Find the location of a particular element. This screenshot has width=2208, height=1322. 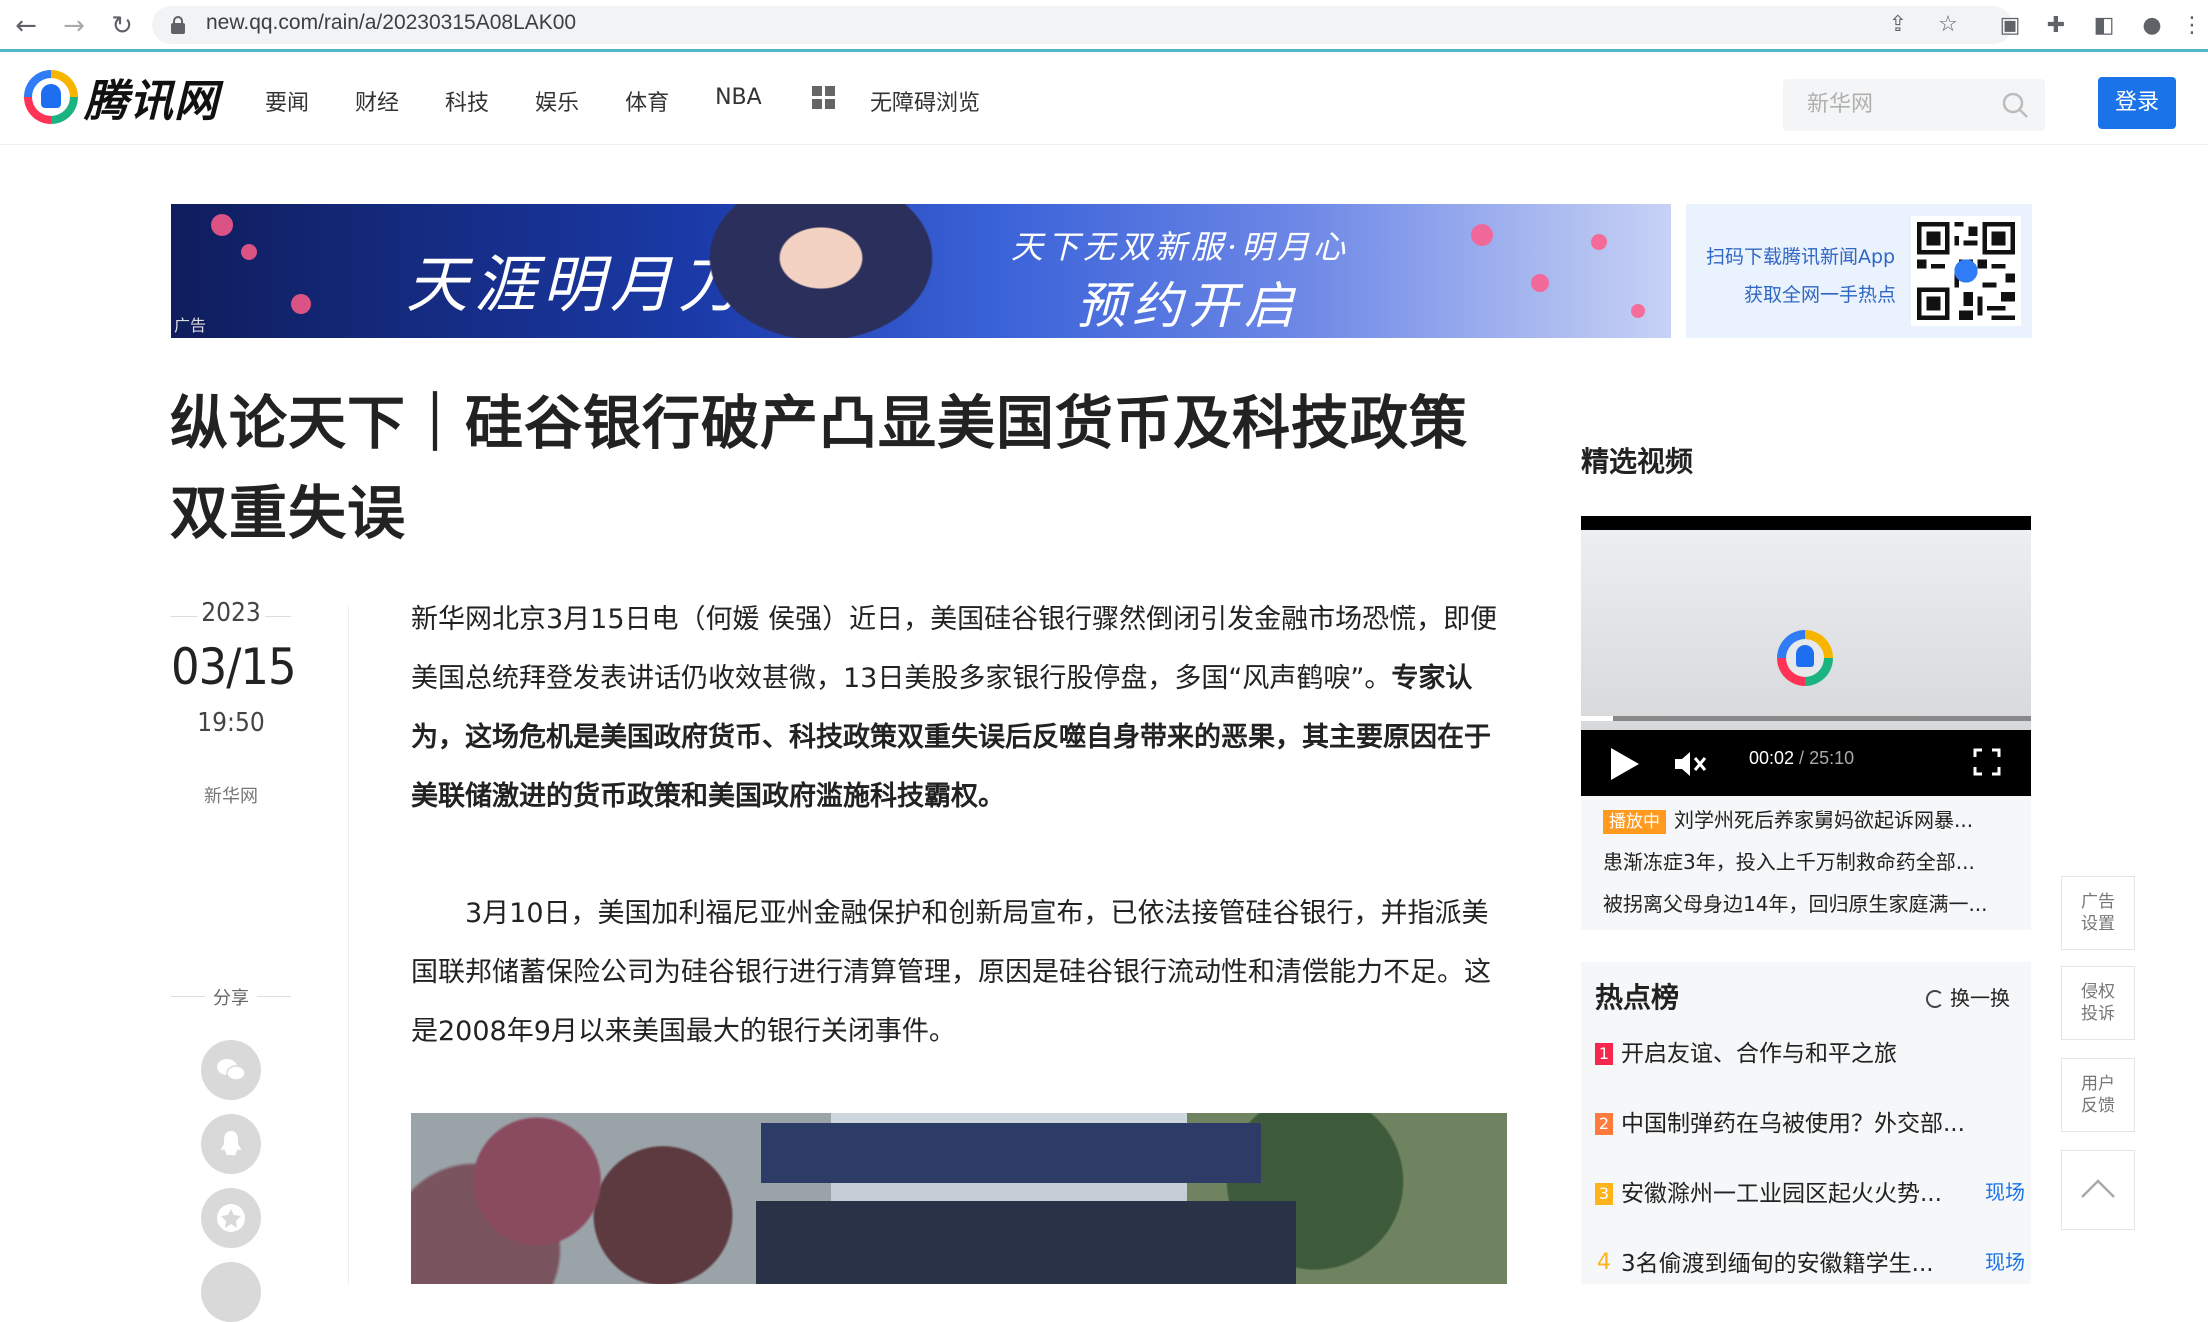

app-download-banner: 扫码下载腾讯新闻App 获取全网一手热点 is located at coordinates (1859, 271).